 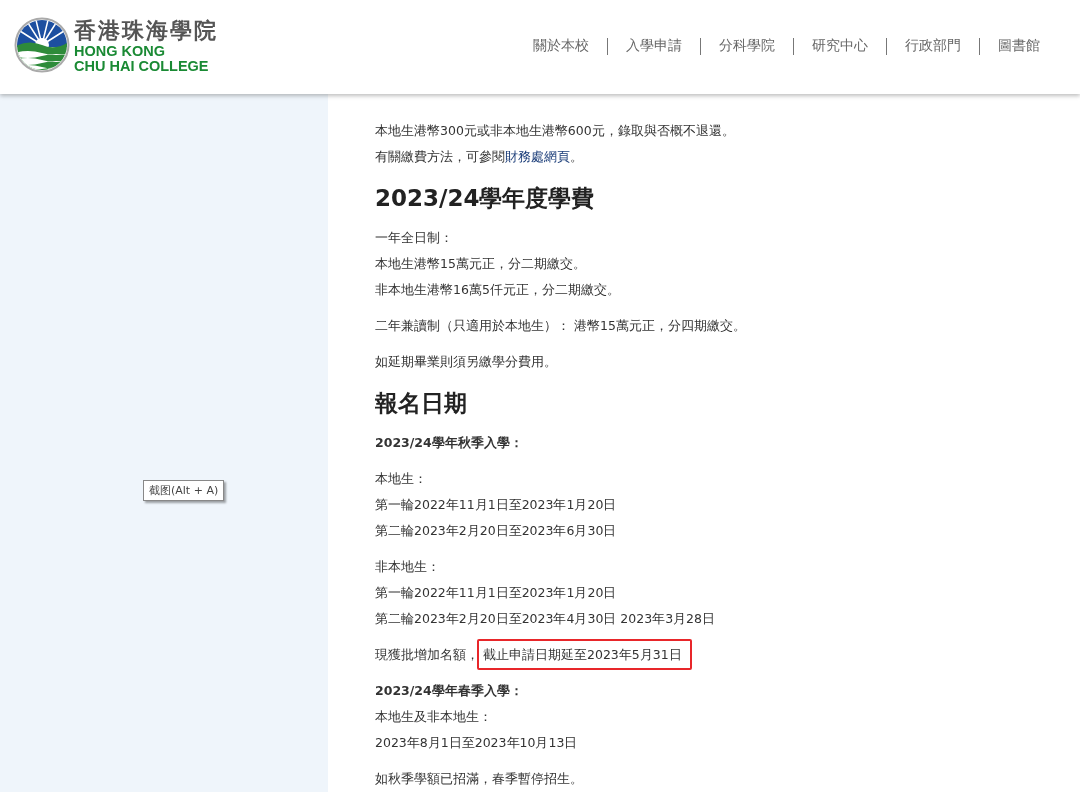 What do you see at coordinates (545, 619) in the screenshot?
I see `body-text: 第二輪2023年2月20日至2023年4月30日 2023年3月28日` at bounding box center [545, 619].